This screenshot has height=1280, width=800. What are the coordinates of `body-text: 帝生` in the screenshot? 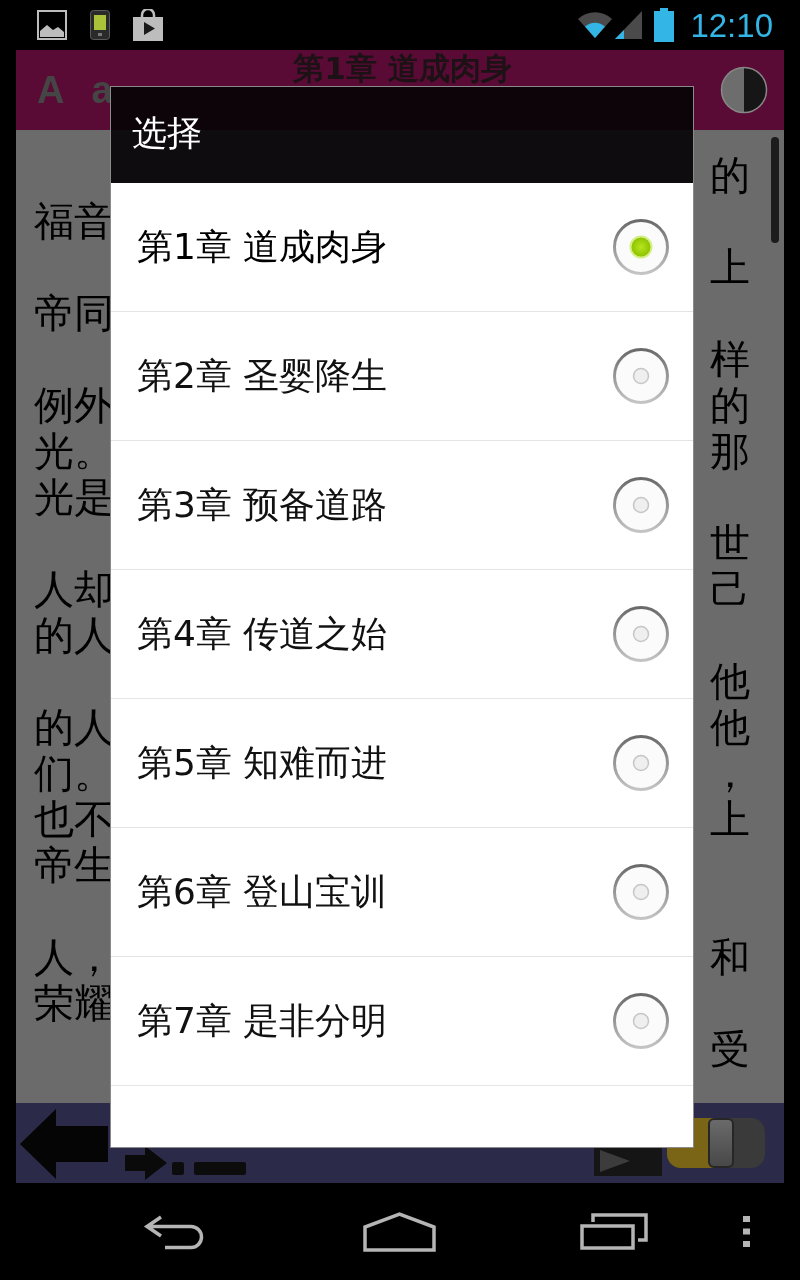 It's located at (74, 865).